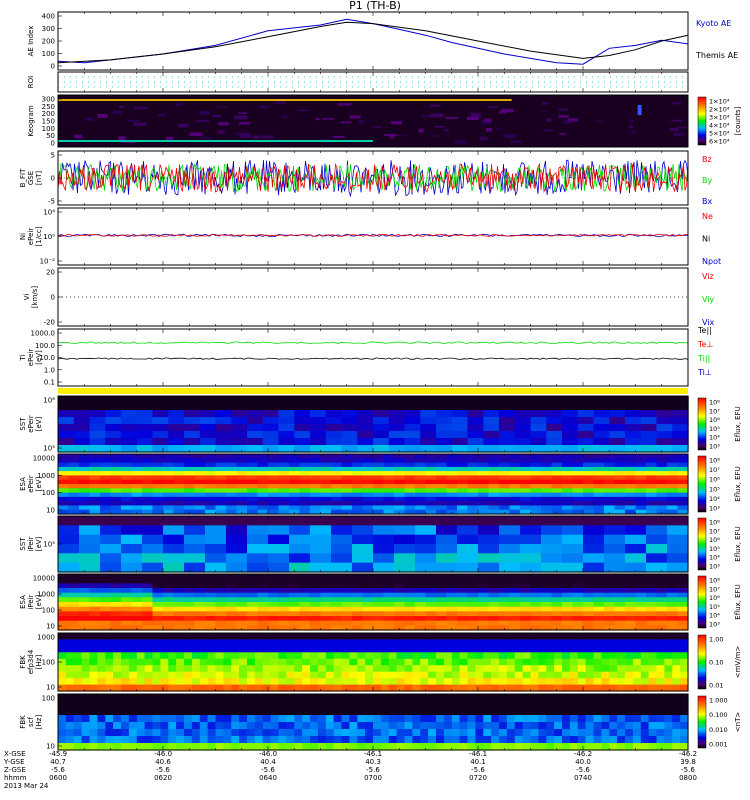 This screenshot has width=750, height=800. Describe the element at coordinates (44, 459) in the screenshot. I see `esa-e-tick-label: 10000` at that location.